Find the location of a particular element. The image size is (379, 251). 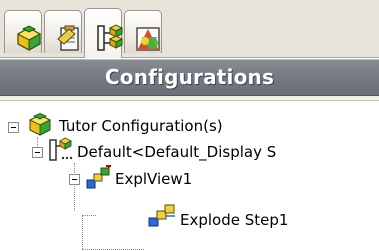

tab-display-manager is located at coordinates (143, 31).